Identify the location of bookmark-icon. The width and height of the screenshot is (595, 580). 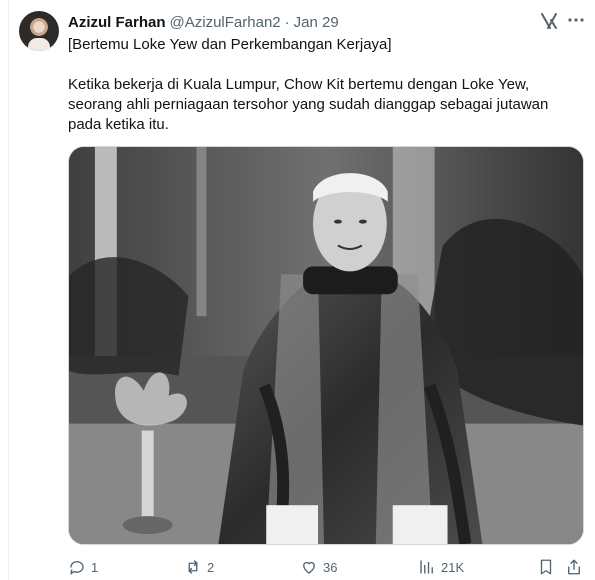
(546, 567).